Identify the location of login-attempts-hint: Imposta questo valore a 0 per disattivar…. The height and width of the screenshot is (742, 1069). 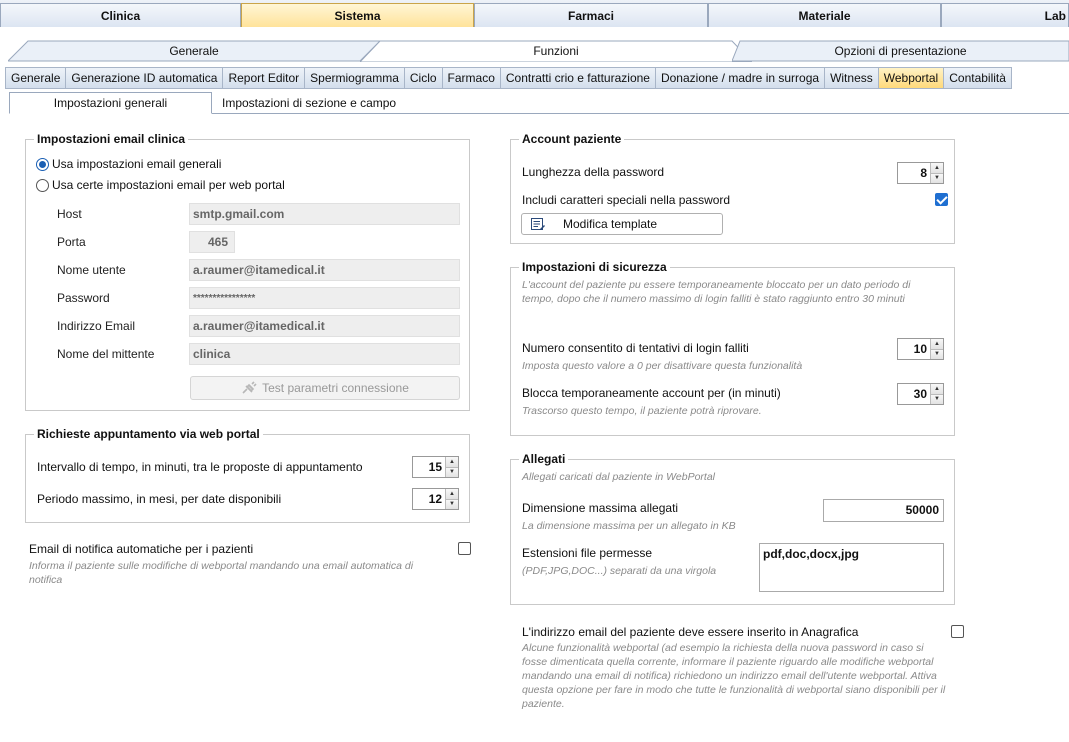
(662, 366).